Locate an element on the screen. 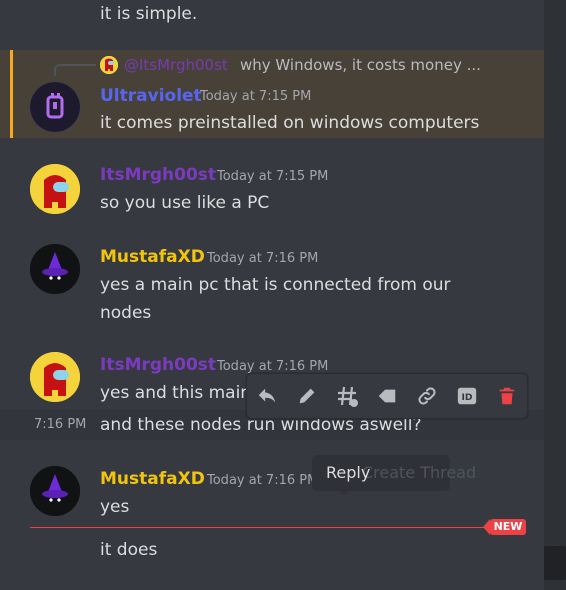 This screenshot has width=566, height=590. mention-highlight-bar is located at coordinates (11, 94).